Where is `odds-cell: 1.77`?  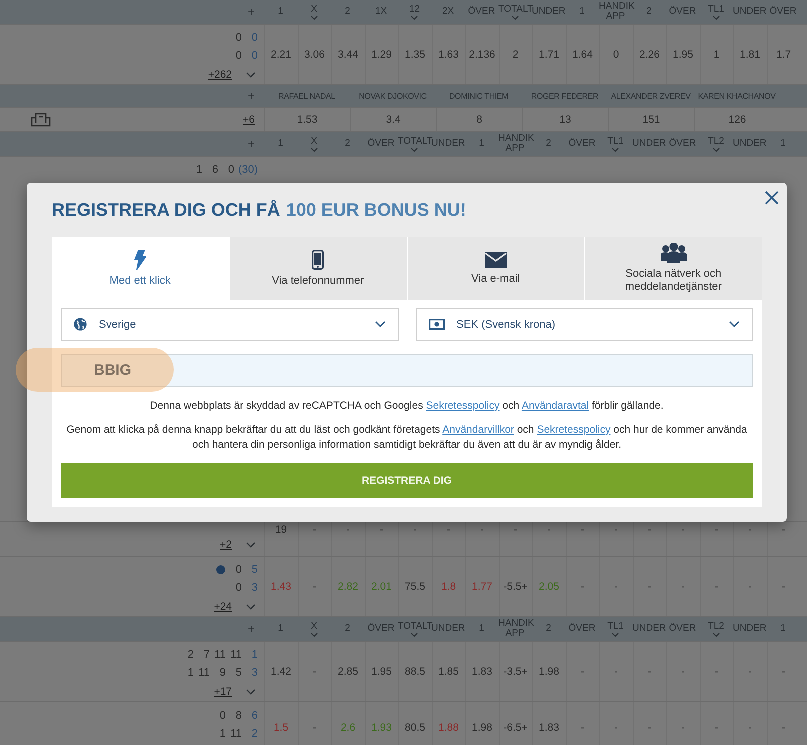 odds-cell: 1.77 is located at coordinates (481, 586).